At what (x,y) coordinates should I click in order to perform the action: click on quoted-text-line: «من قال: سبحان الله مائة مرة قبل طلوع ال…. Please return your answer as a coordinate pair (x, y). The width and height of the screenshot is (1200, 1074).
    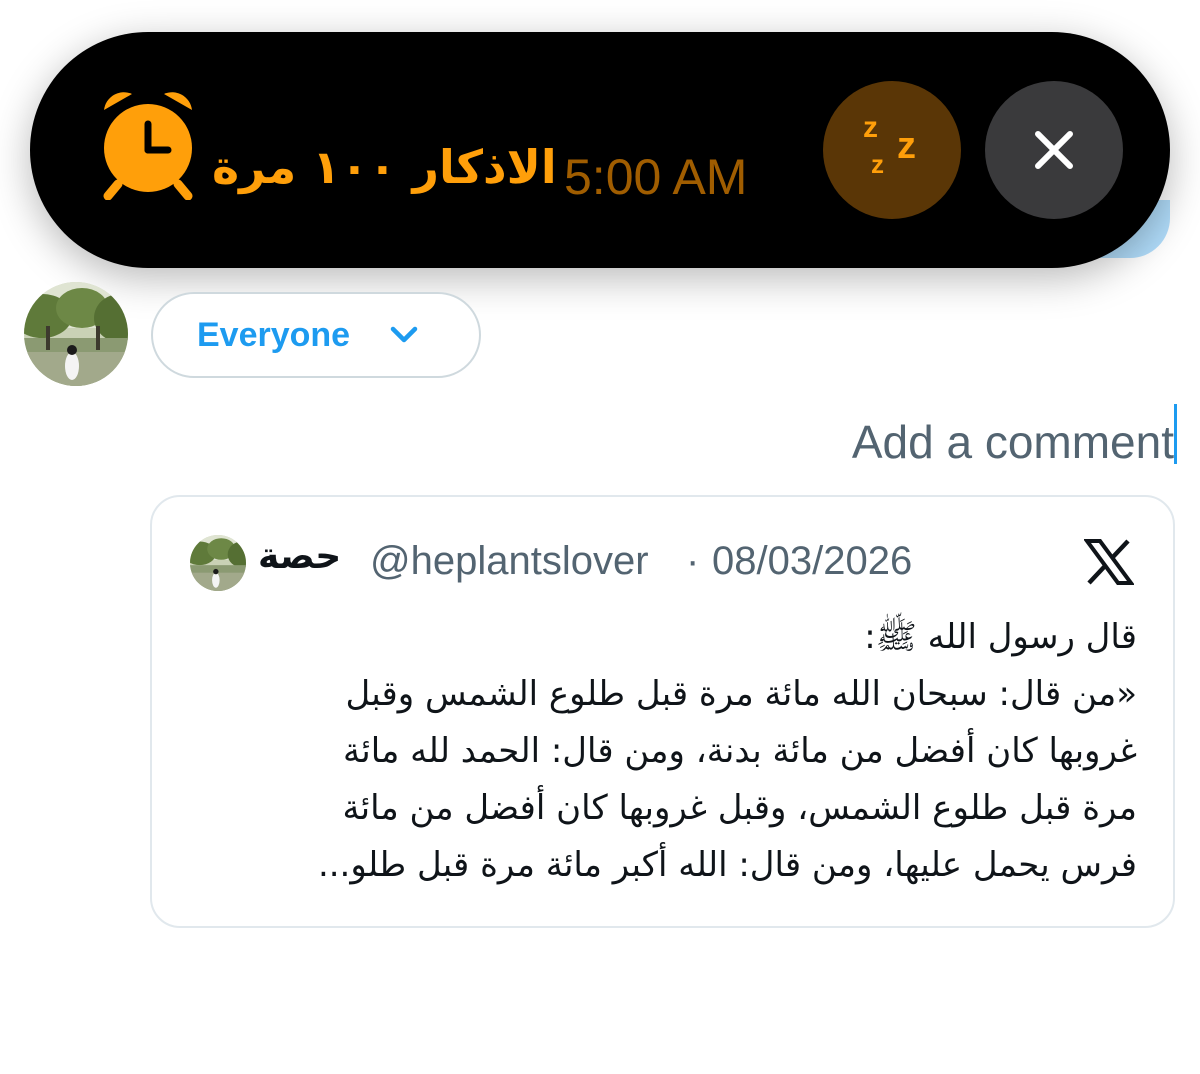
    Looking at the image, I should click on (741, 694).